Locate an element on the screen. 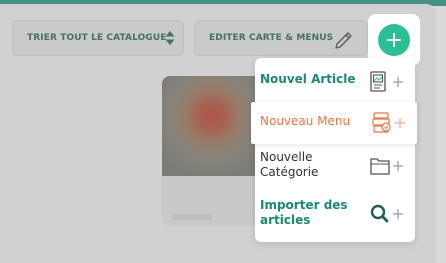  folder-icon is located at coordinates (386, 166).